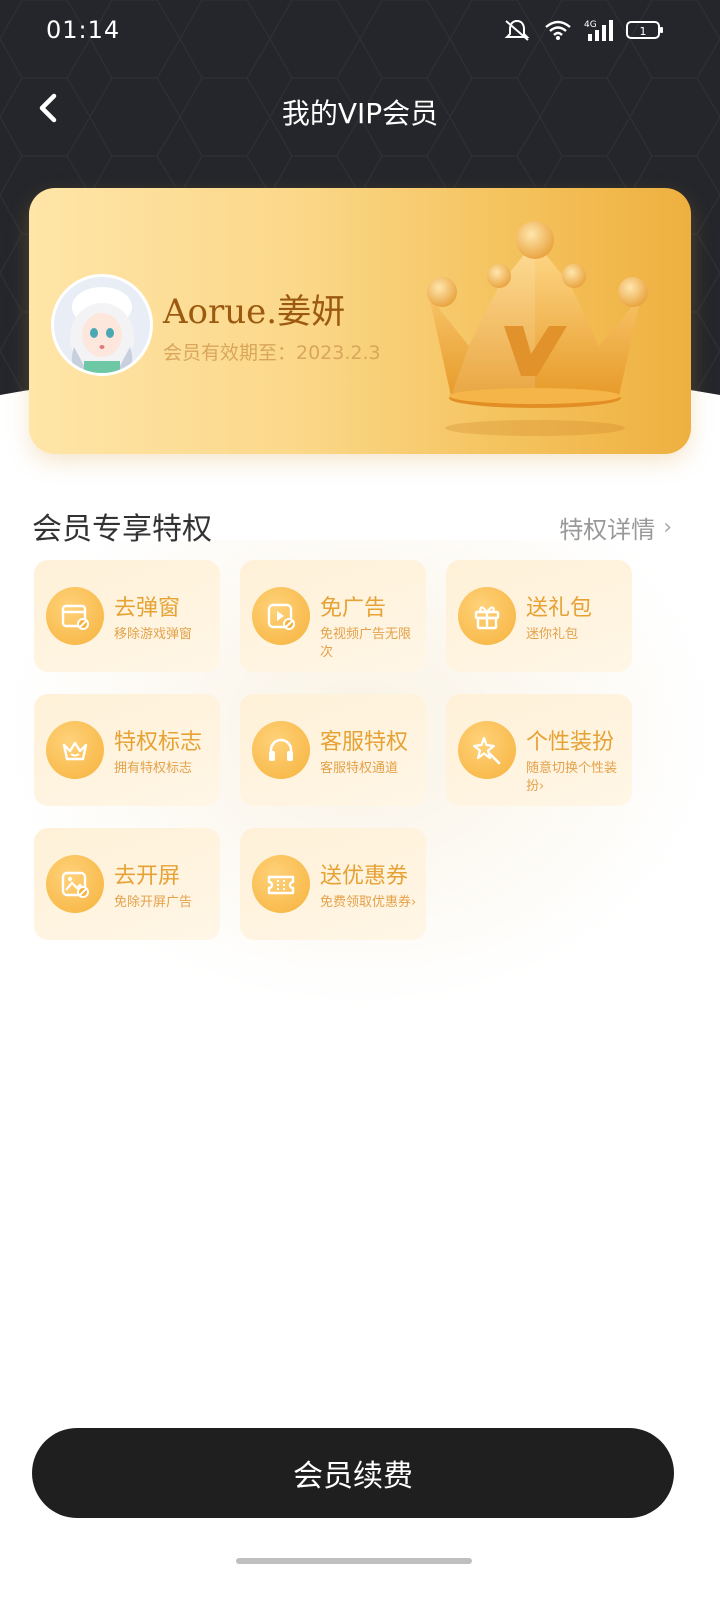 This screenshot has width=720, height=1600. I want to click on privilege-tile-splash: 去开屏 免除开屏广告, so click(127, 884).